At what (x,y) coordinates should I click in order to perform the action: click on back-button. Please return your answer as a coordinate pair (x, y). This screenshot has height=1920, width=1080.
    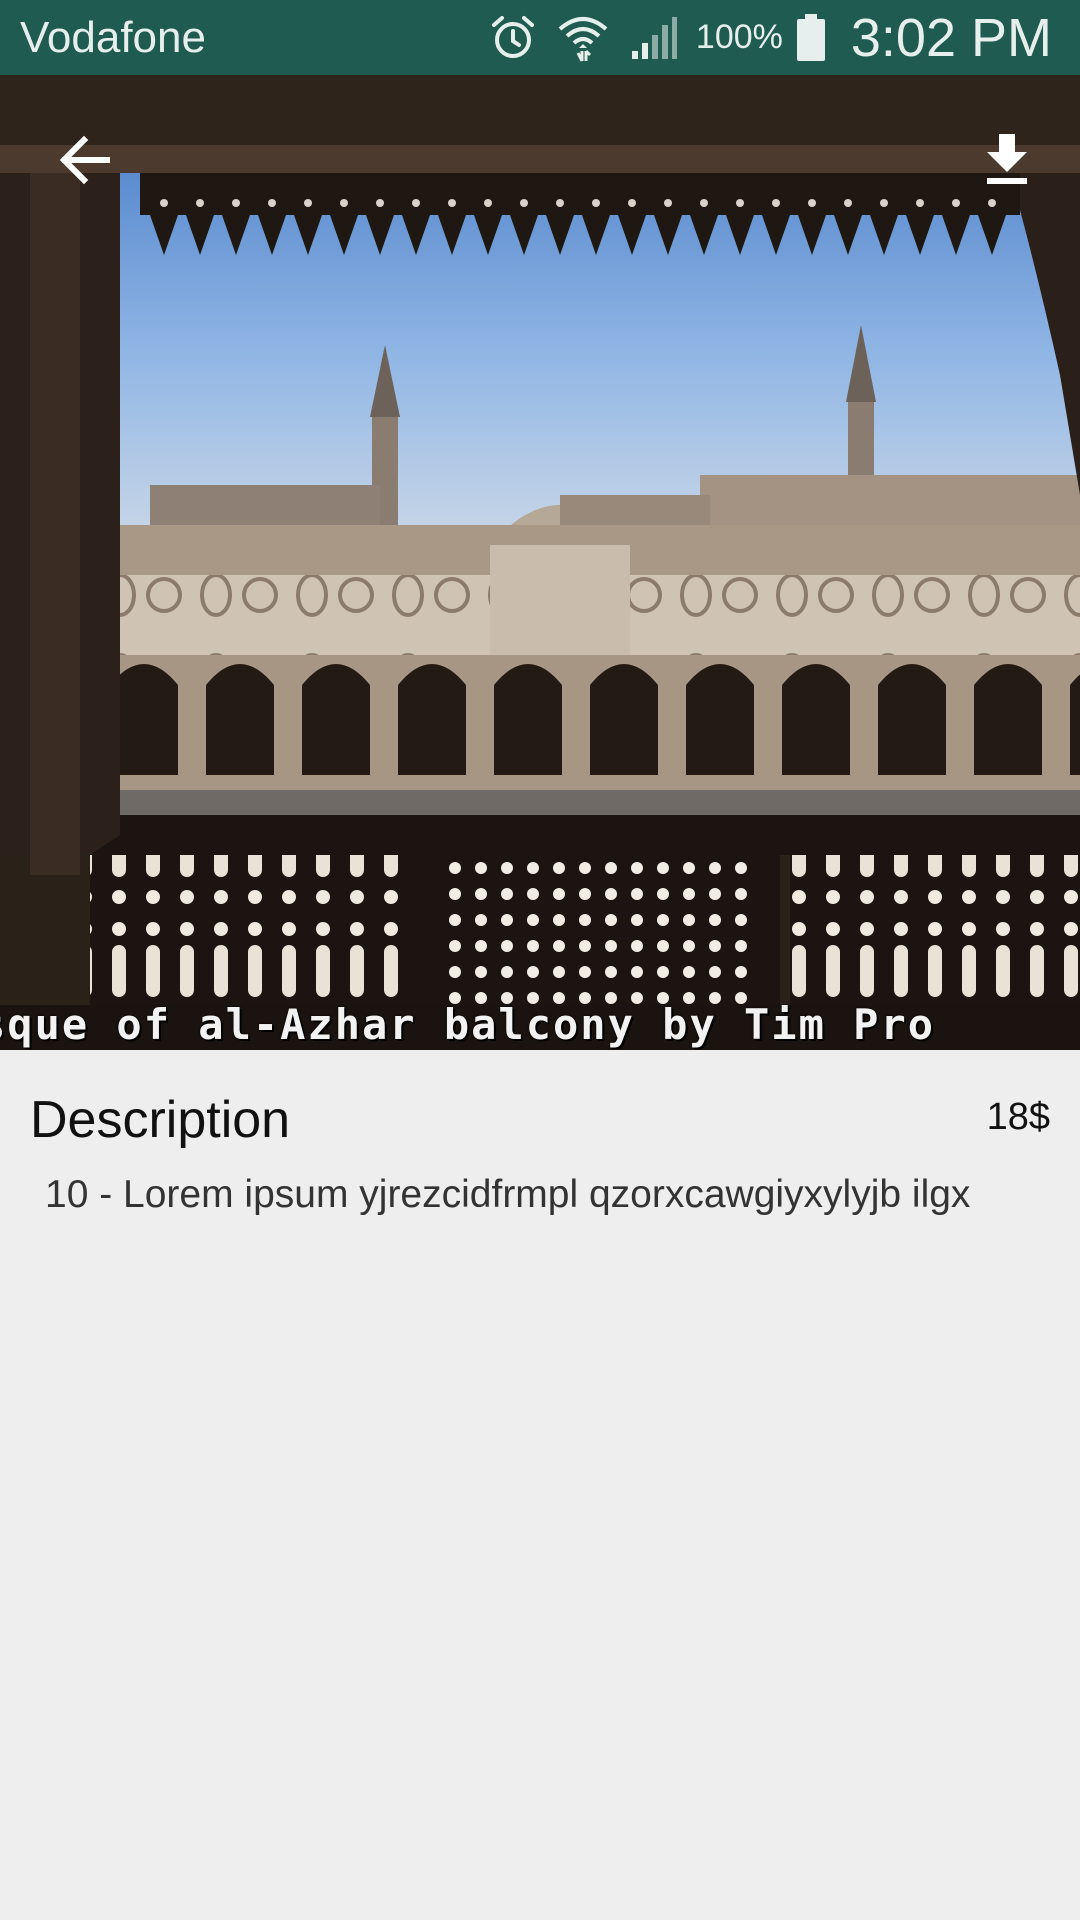
    Looking at the image, I should click on (85, 160).